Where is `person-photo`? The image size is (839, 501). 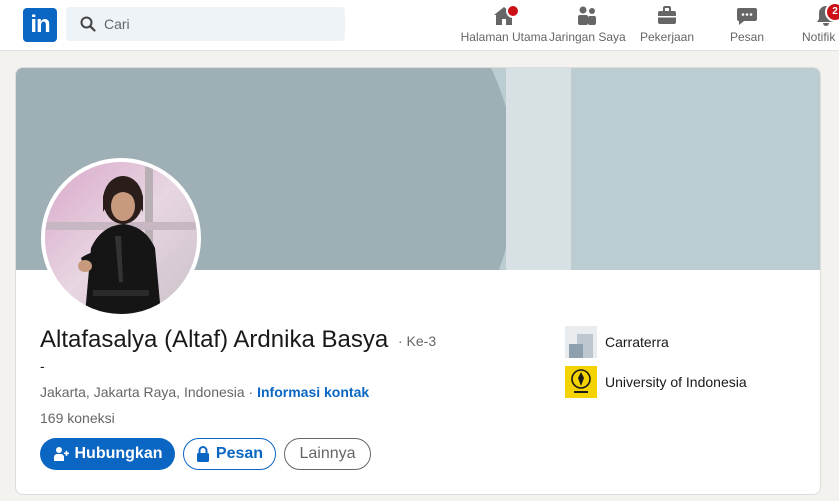 person-photo is located at coordinates (121, 238).